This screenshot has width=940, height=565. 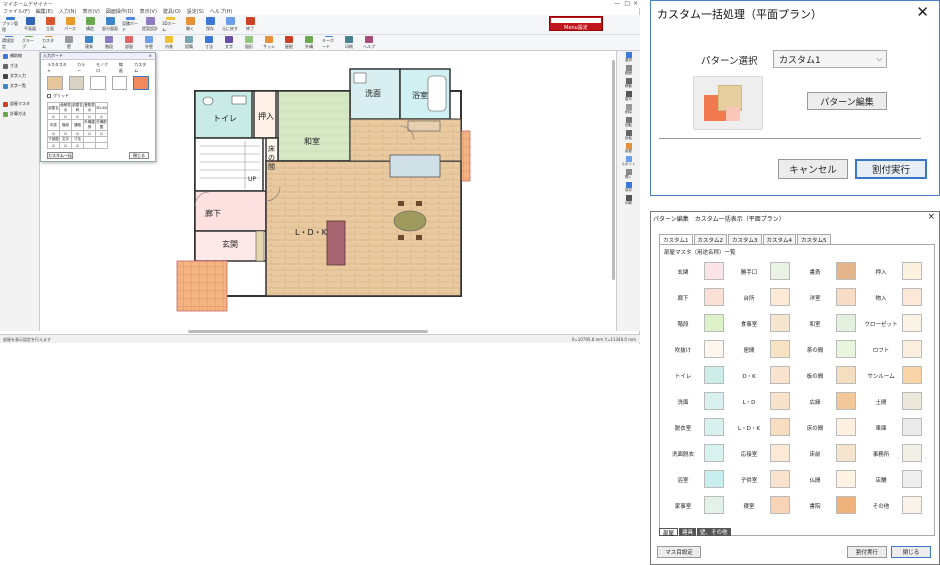 I want to click on pattern-select: カスタム1 ⌵, so click(x=830, y=59).